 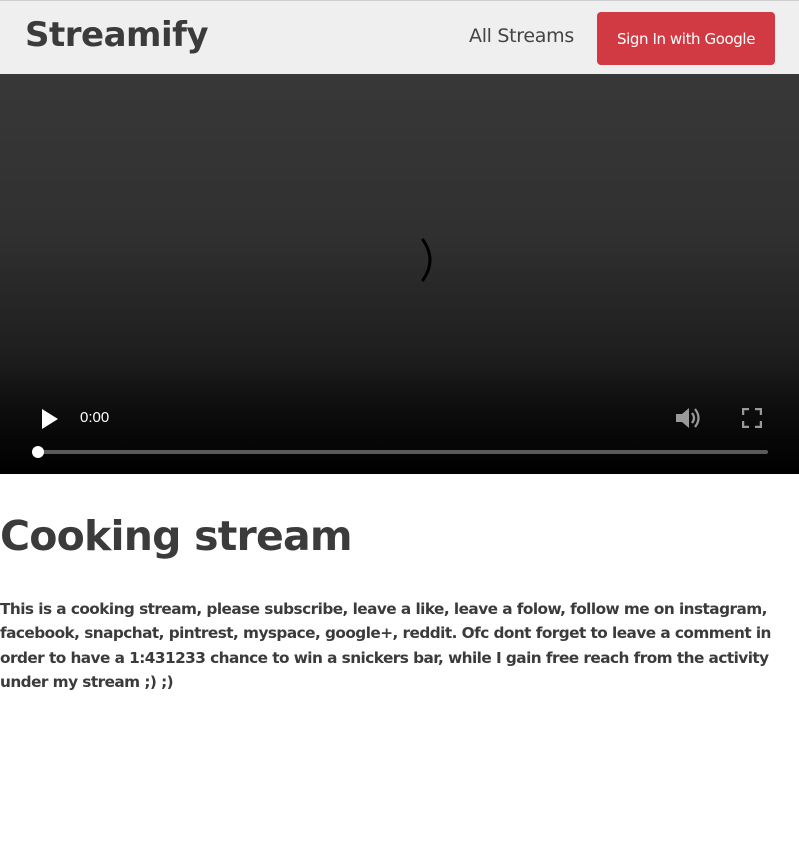 What do you see at coordinates (50, 419) in the screenshot?
I see `play-icon` at bounding box center [50, 419].